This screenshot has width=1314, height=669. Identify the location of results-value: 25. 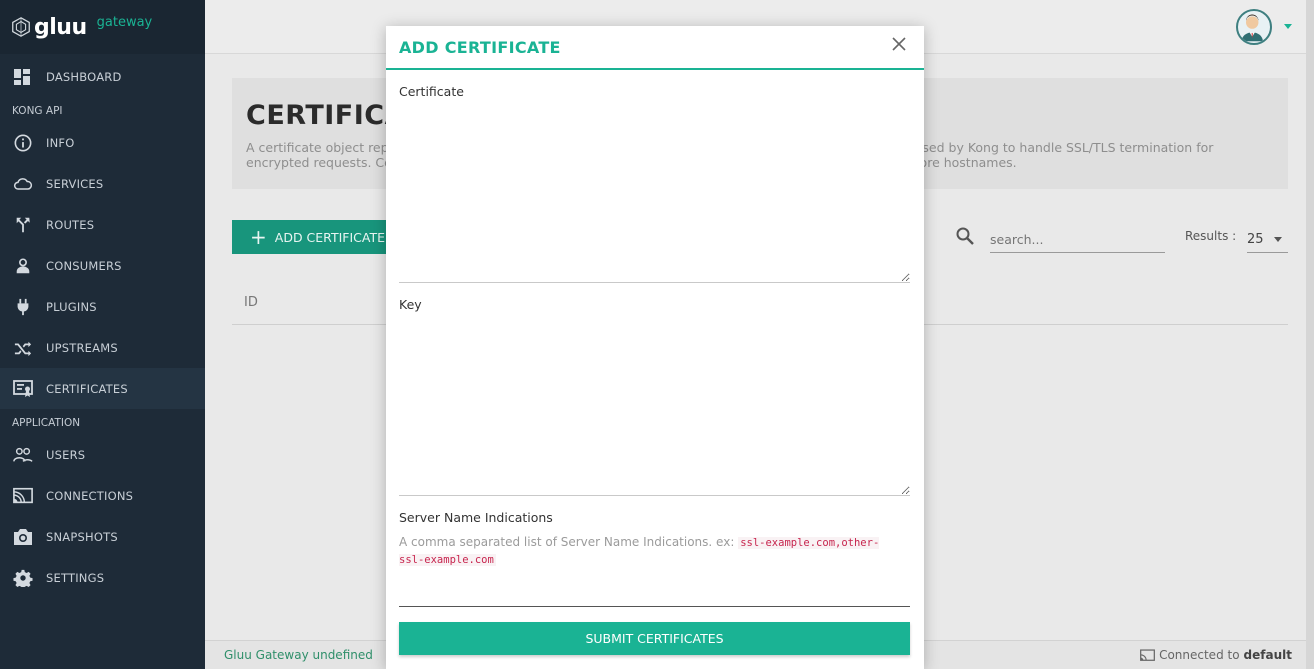
(1255, 239).